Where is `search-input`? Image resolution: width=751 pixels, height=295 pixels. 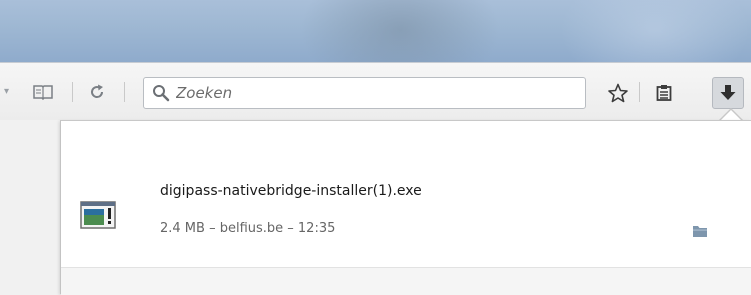
search-input is located at coordinates (366, 93).